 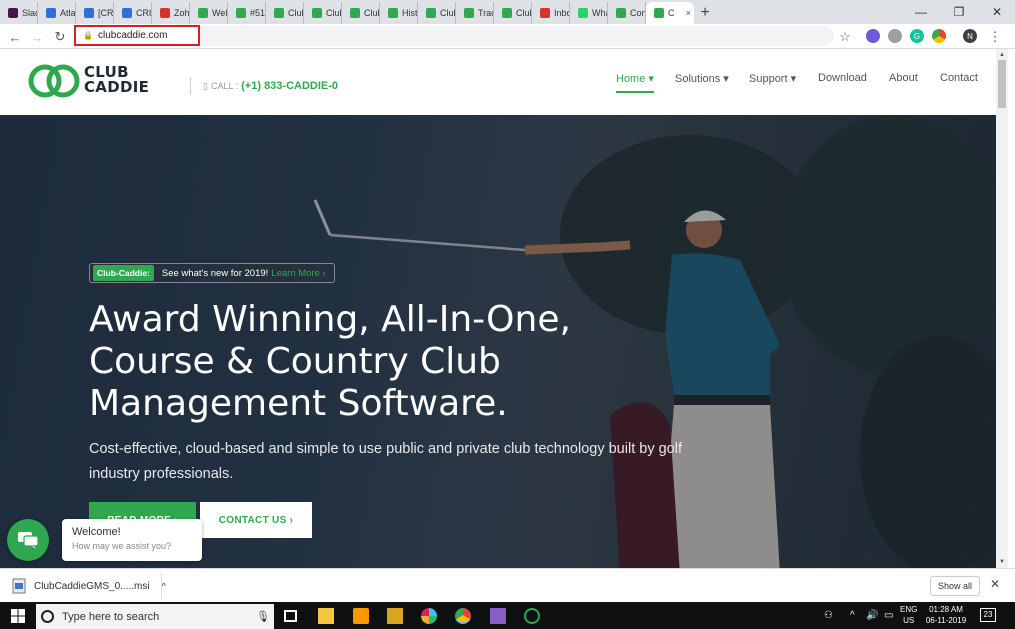 What do you see at coordinates (155, 616) in the screenshot?
I see `taskbar-search-box: Type here to search 🎙` at bounding box center [155, 616].